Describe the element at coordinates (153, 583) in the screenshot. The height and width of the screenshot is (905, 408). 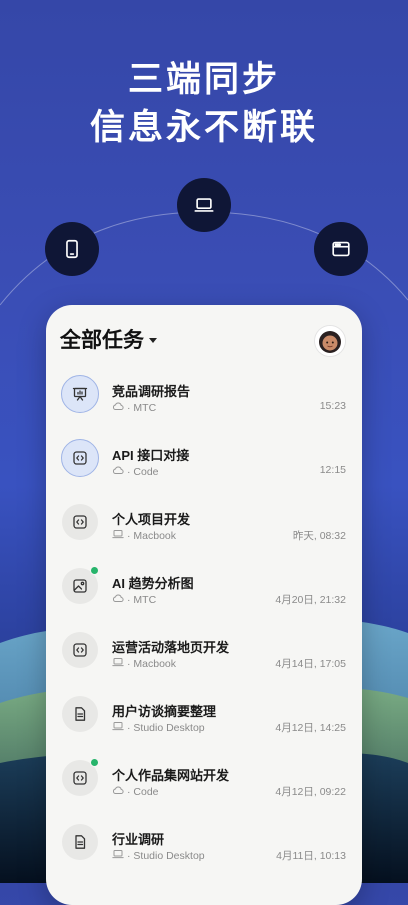
I see `task-title: AI 趋势分析图` at that location.